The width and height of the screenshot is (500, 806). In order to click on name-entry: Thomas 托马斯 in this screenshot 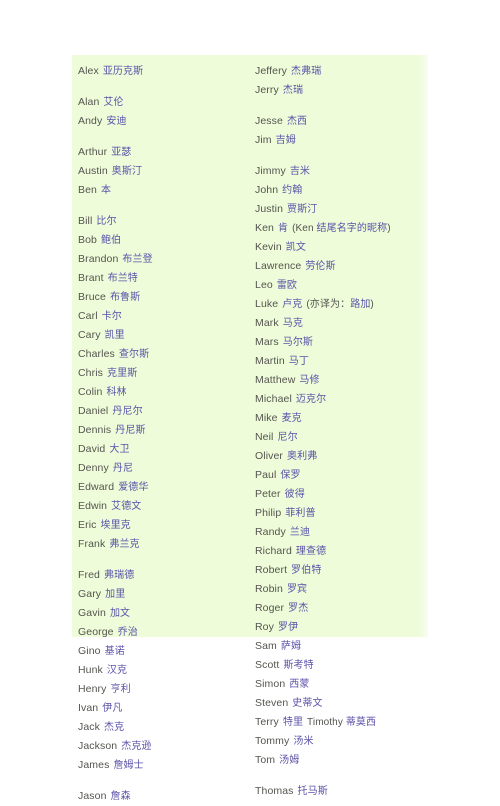, I will do `click(341, 791)`.